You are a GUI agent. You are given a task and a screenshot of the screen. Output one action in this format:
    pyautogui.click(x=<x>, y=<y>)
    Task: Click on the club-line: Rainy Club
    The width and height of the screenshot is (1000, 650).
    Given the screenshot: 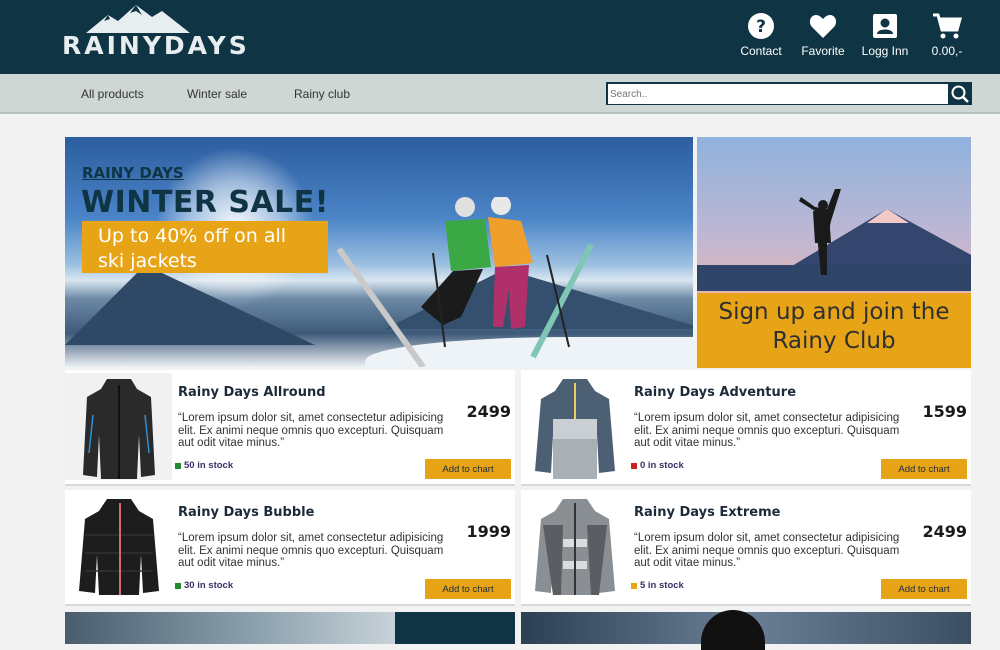 What is the action you would take?
    pyautogui.click(x=834, y=341)
    